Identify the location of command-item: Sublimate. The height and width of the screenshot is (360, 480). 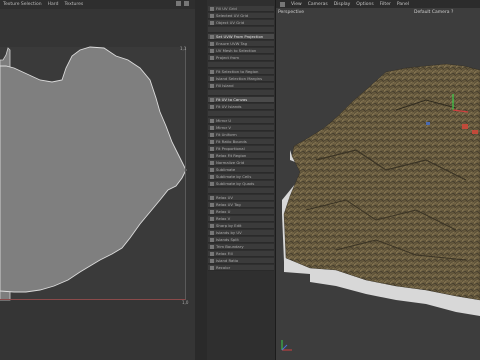
(241, 170).